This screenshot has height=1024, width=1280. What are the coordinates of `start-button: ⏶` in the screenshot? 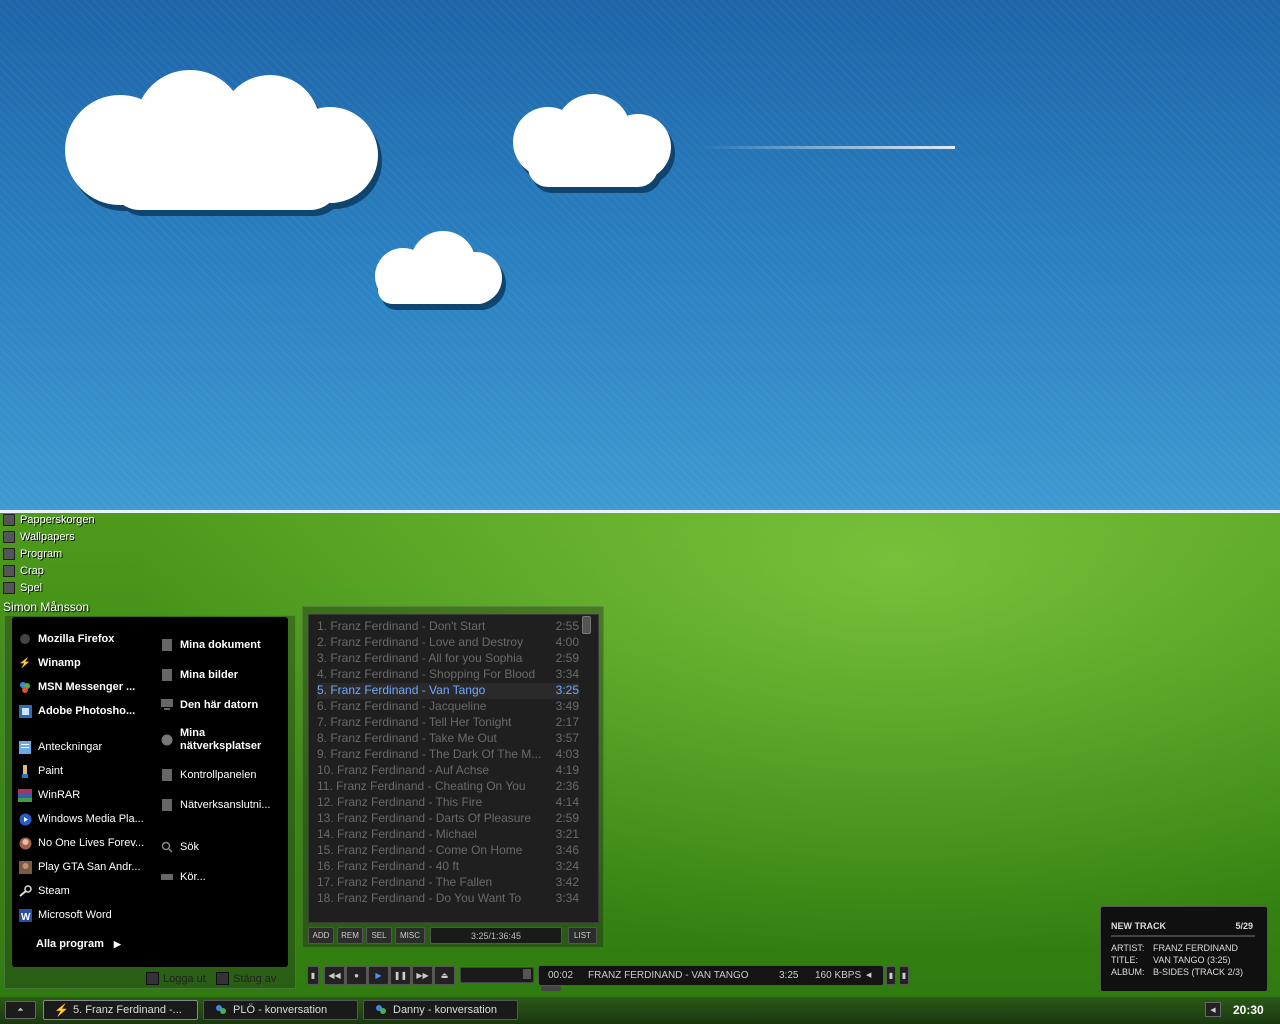 It's located at (20, 1010).